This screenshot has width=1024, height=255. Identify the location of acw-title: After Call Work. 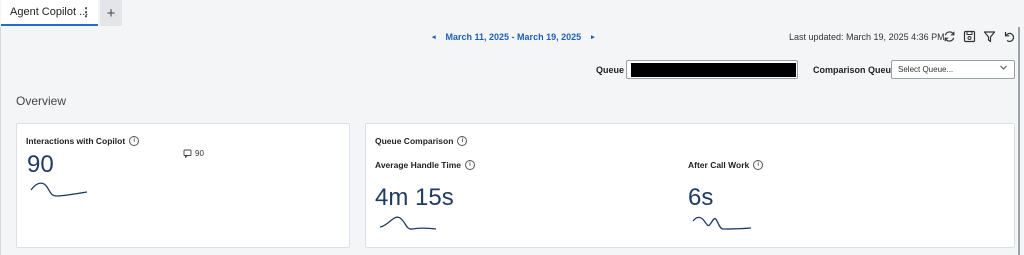
(719, 165).